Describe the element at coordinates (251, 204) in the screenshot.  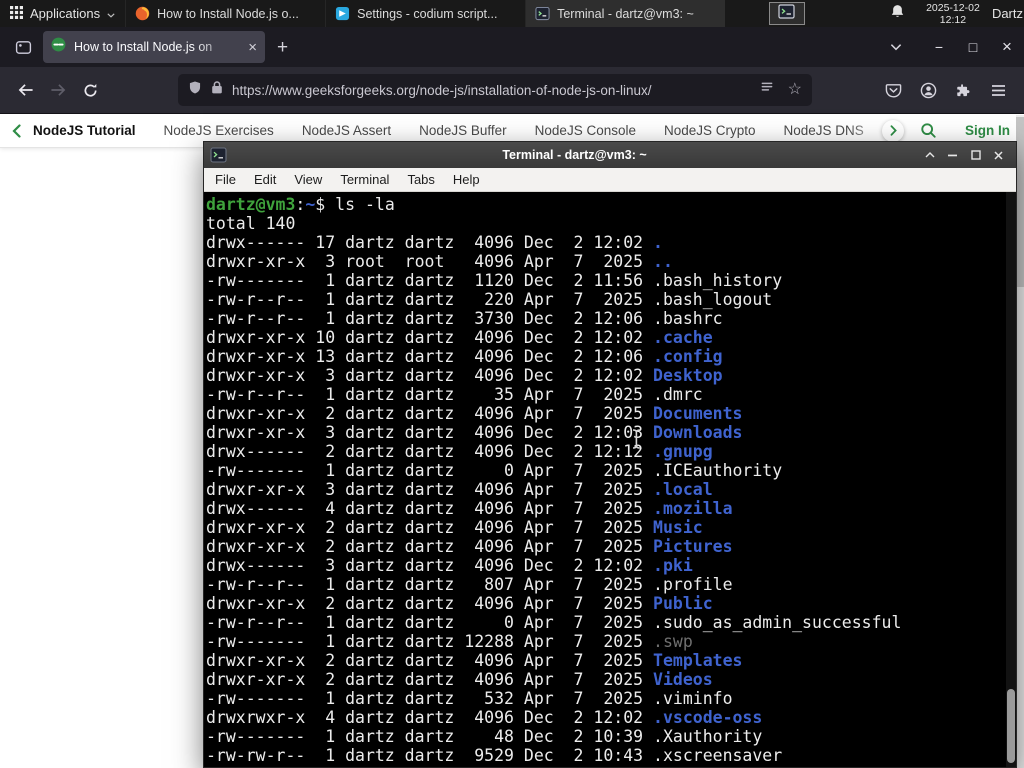
I see `prompt-user-host: dartz@vm3` at that location.